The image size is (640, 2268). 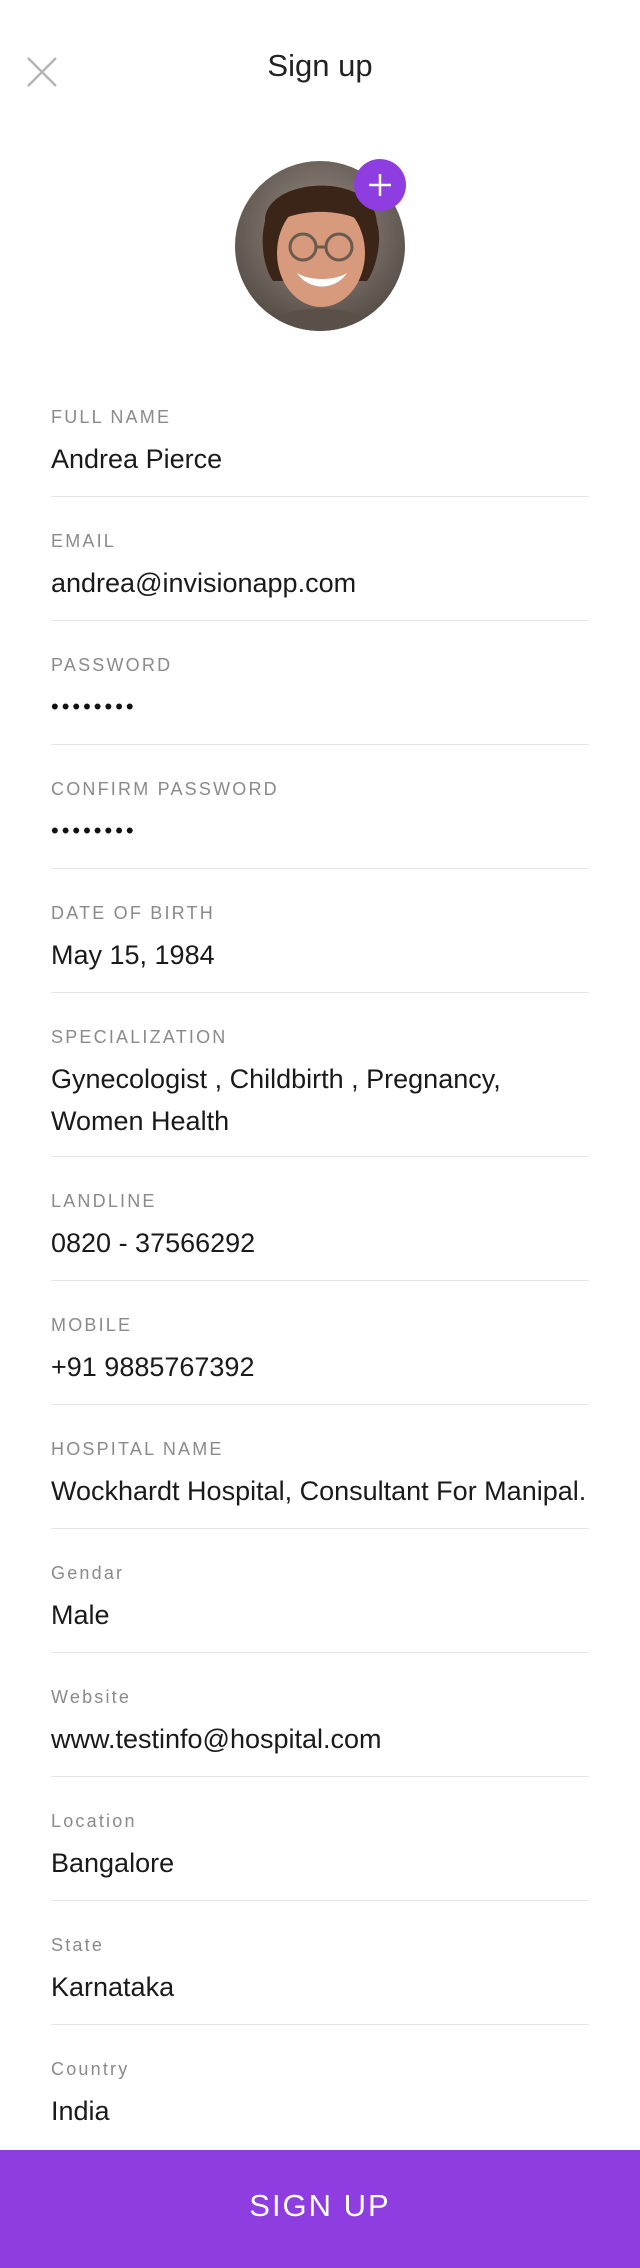 I want to click on sign-up-button: SIGN UP, so click(x=320, y=2209).